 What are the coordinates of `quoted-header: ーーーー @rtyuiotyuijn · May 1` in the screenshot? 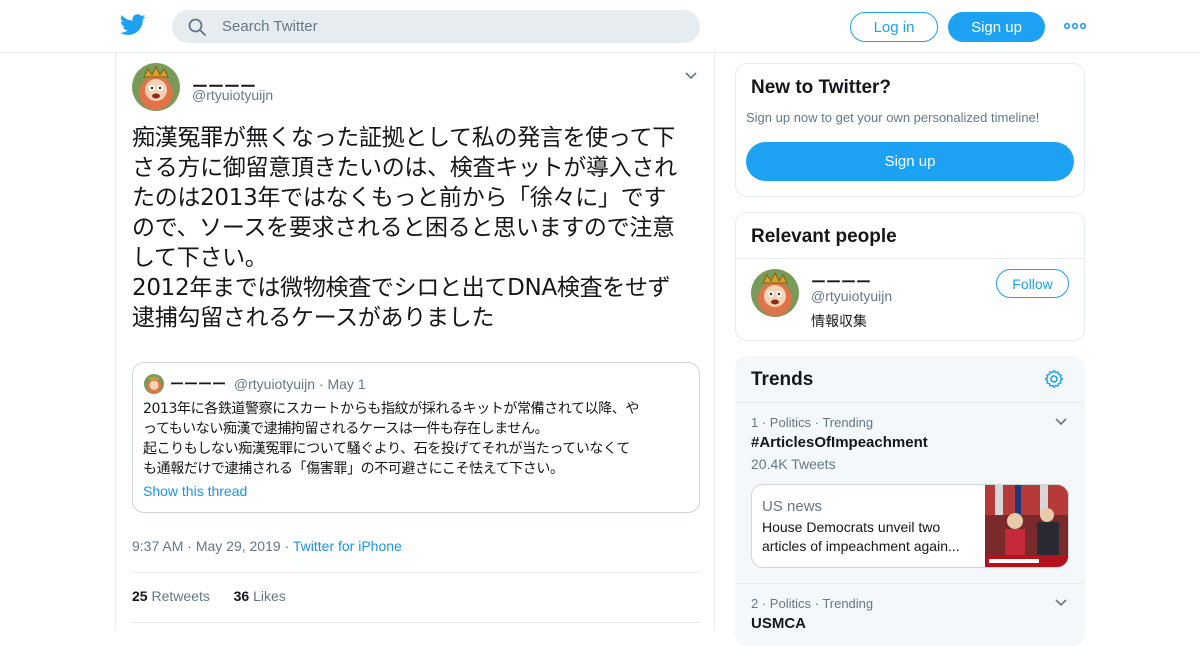 It's located at (268, 384).